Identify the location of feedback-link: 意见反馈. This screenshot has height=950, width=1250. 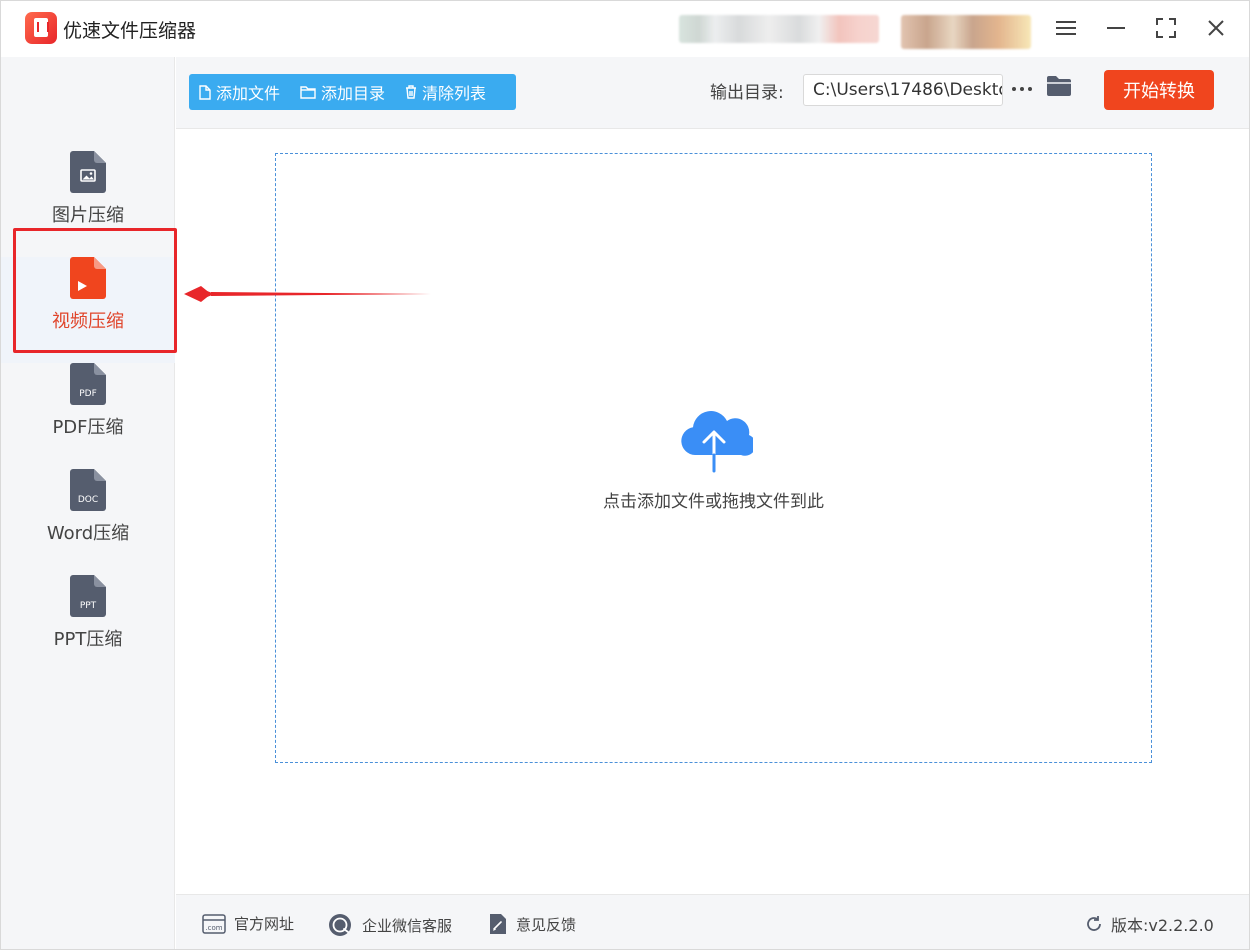
(532, 924).